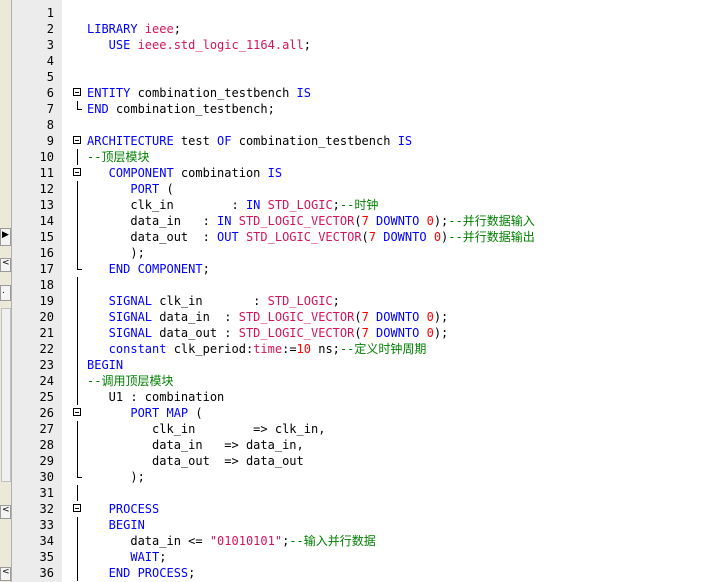  I want to click on code-line: 6 ENTITY combination_testbench IS, so click(363, 93).